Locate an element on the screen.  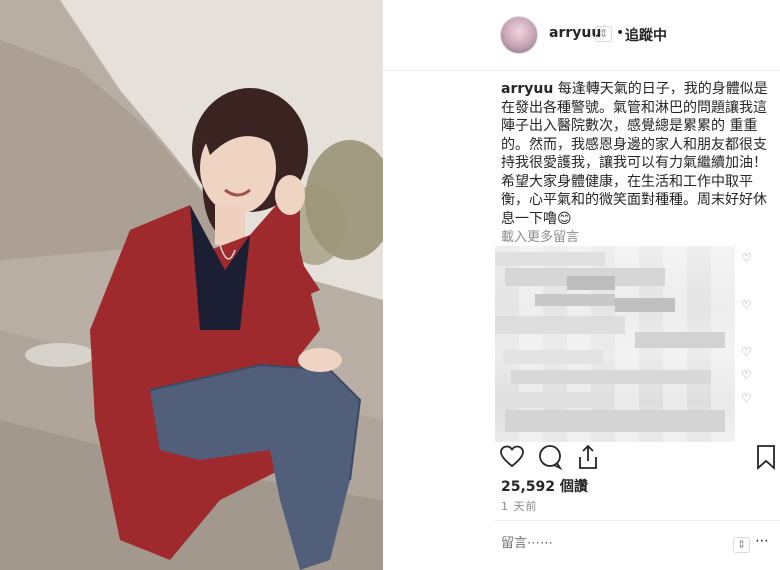
more-options-icon: ⋯ is located at coordinates (762, 541).